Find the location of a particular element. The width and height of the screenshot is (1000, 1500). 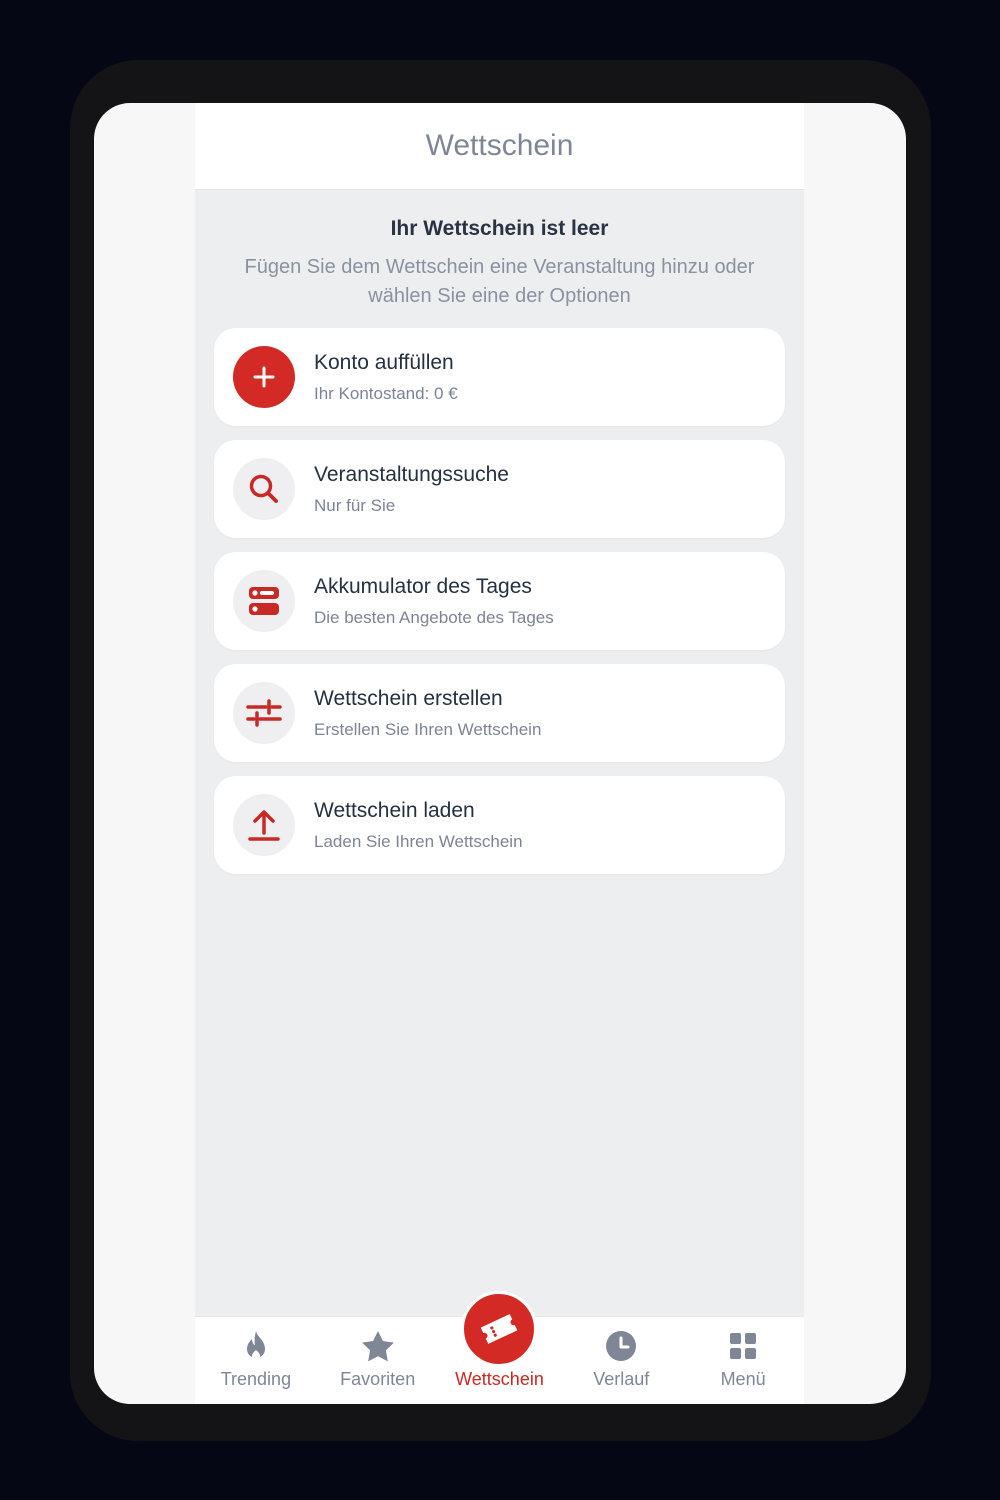

page-title: Wettschein is located at coordinates (499, 145).